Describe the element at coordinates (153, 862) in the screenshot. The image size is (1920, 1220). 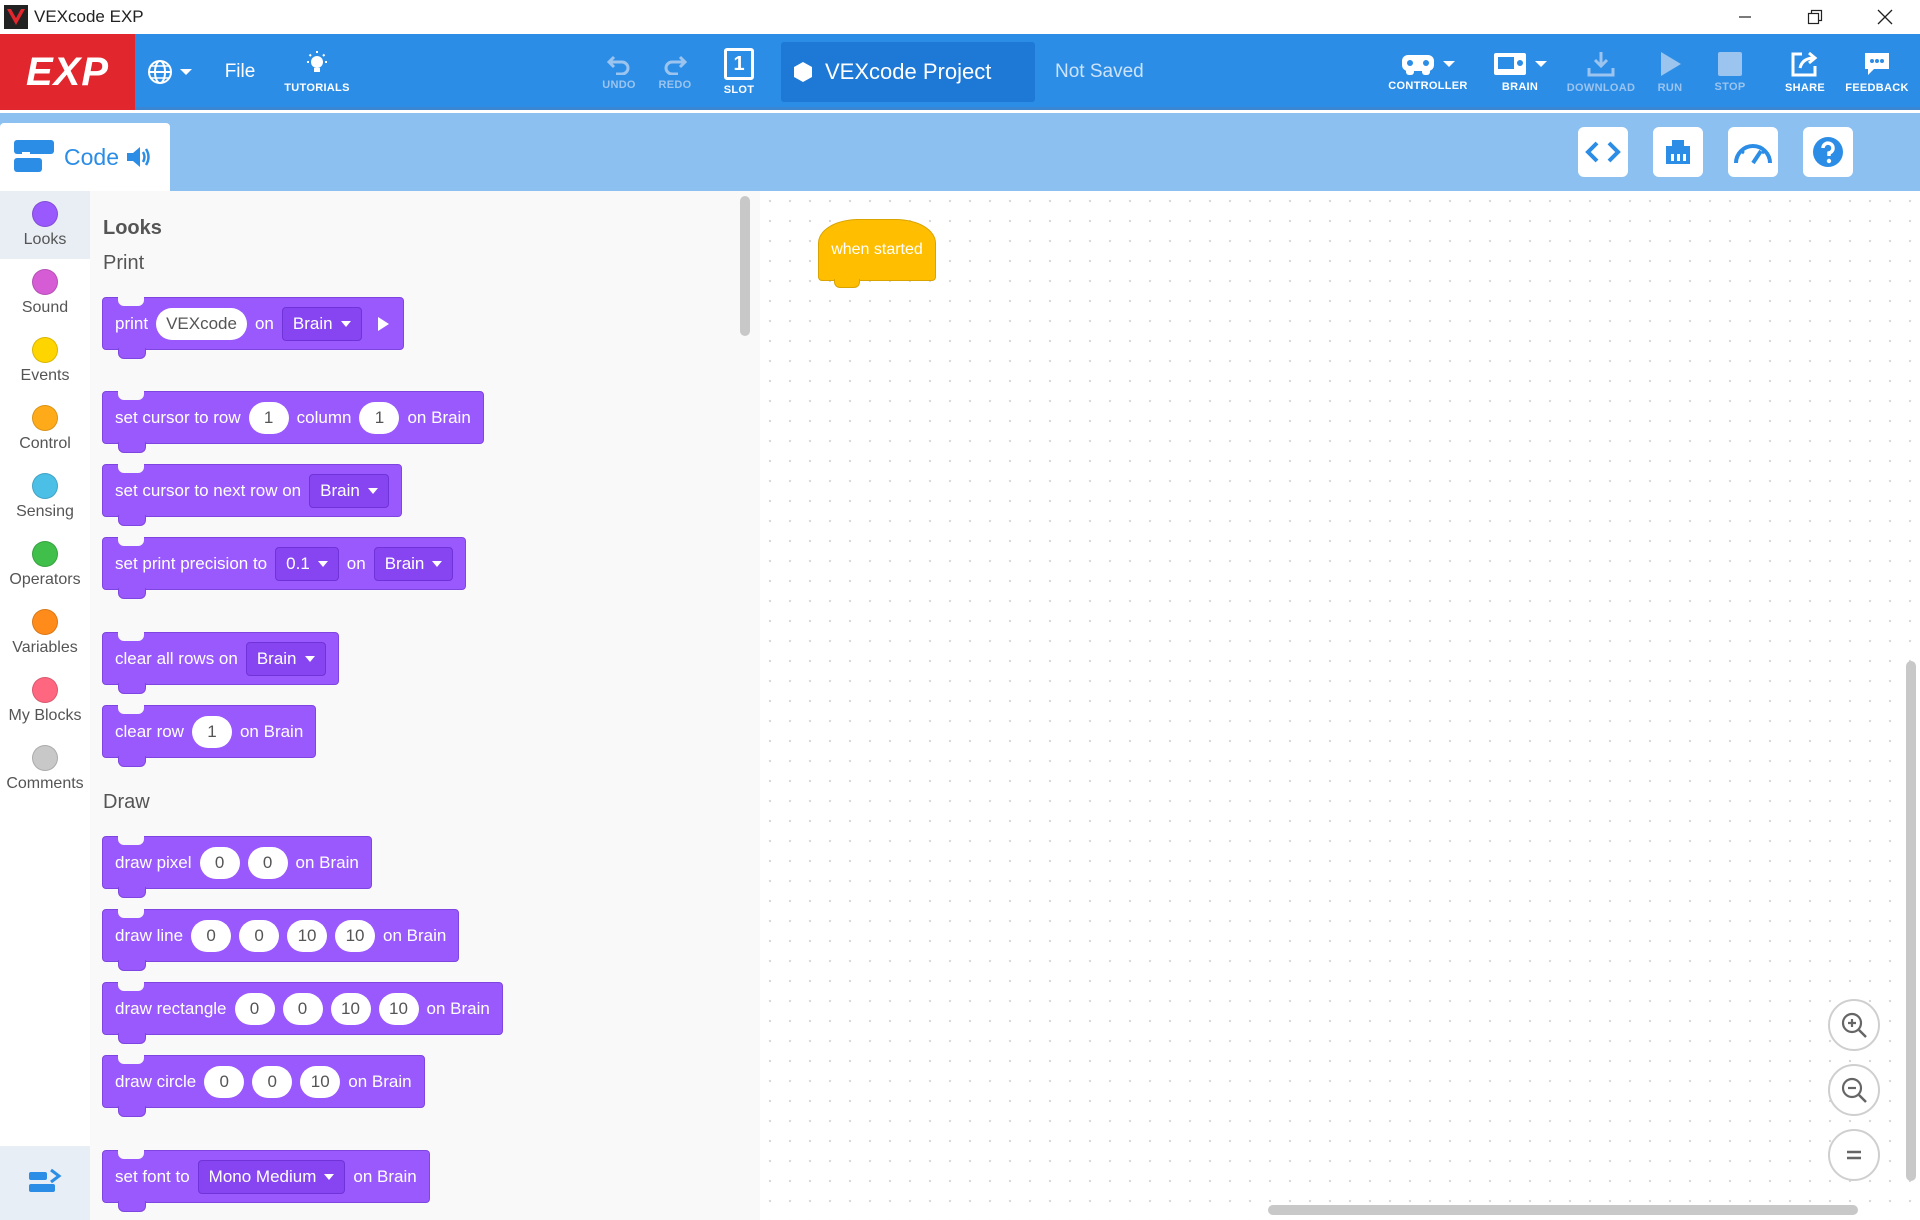
I see `block-text: draw pixel` at that location.